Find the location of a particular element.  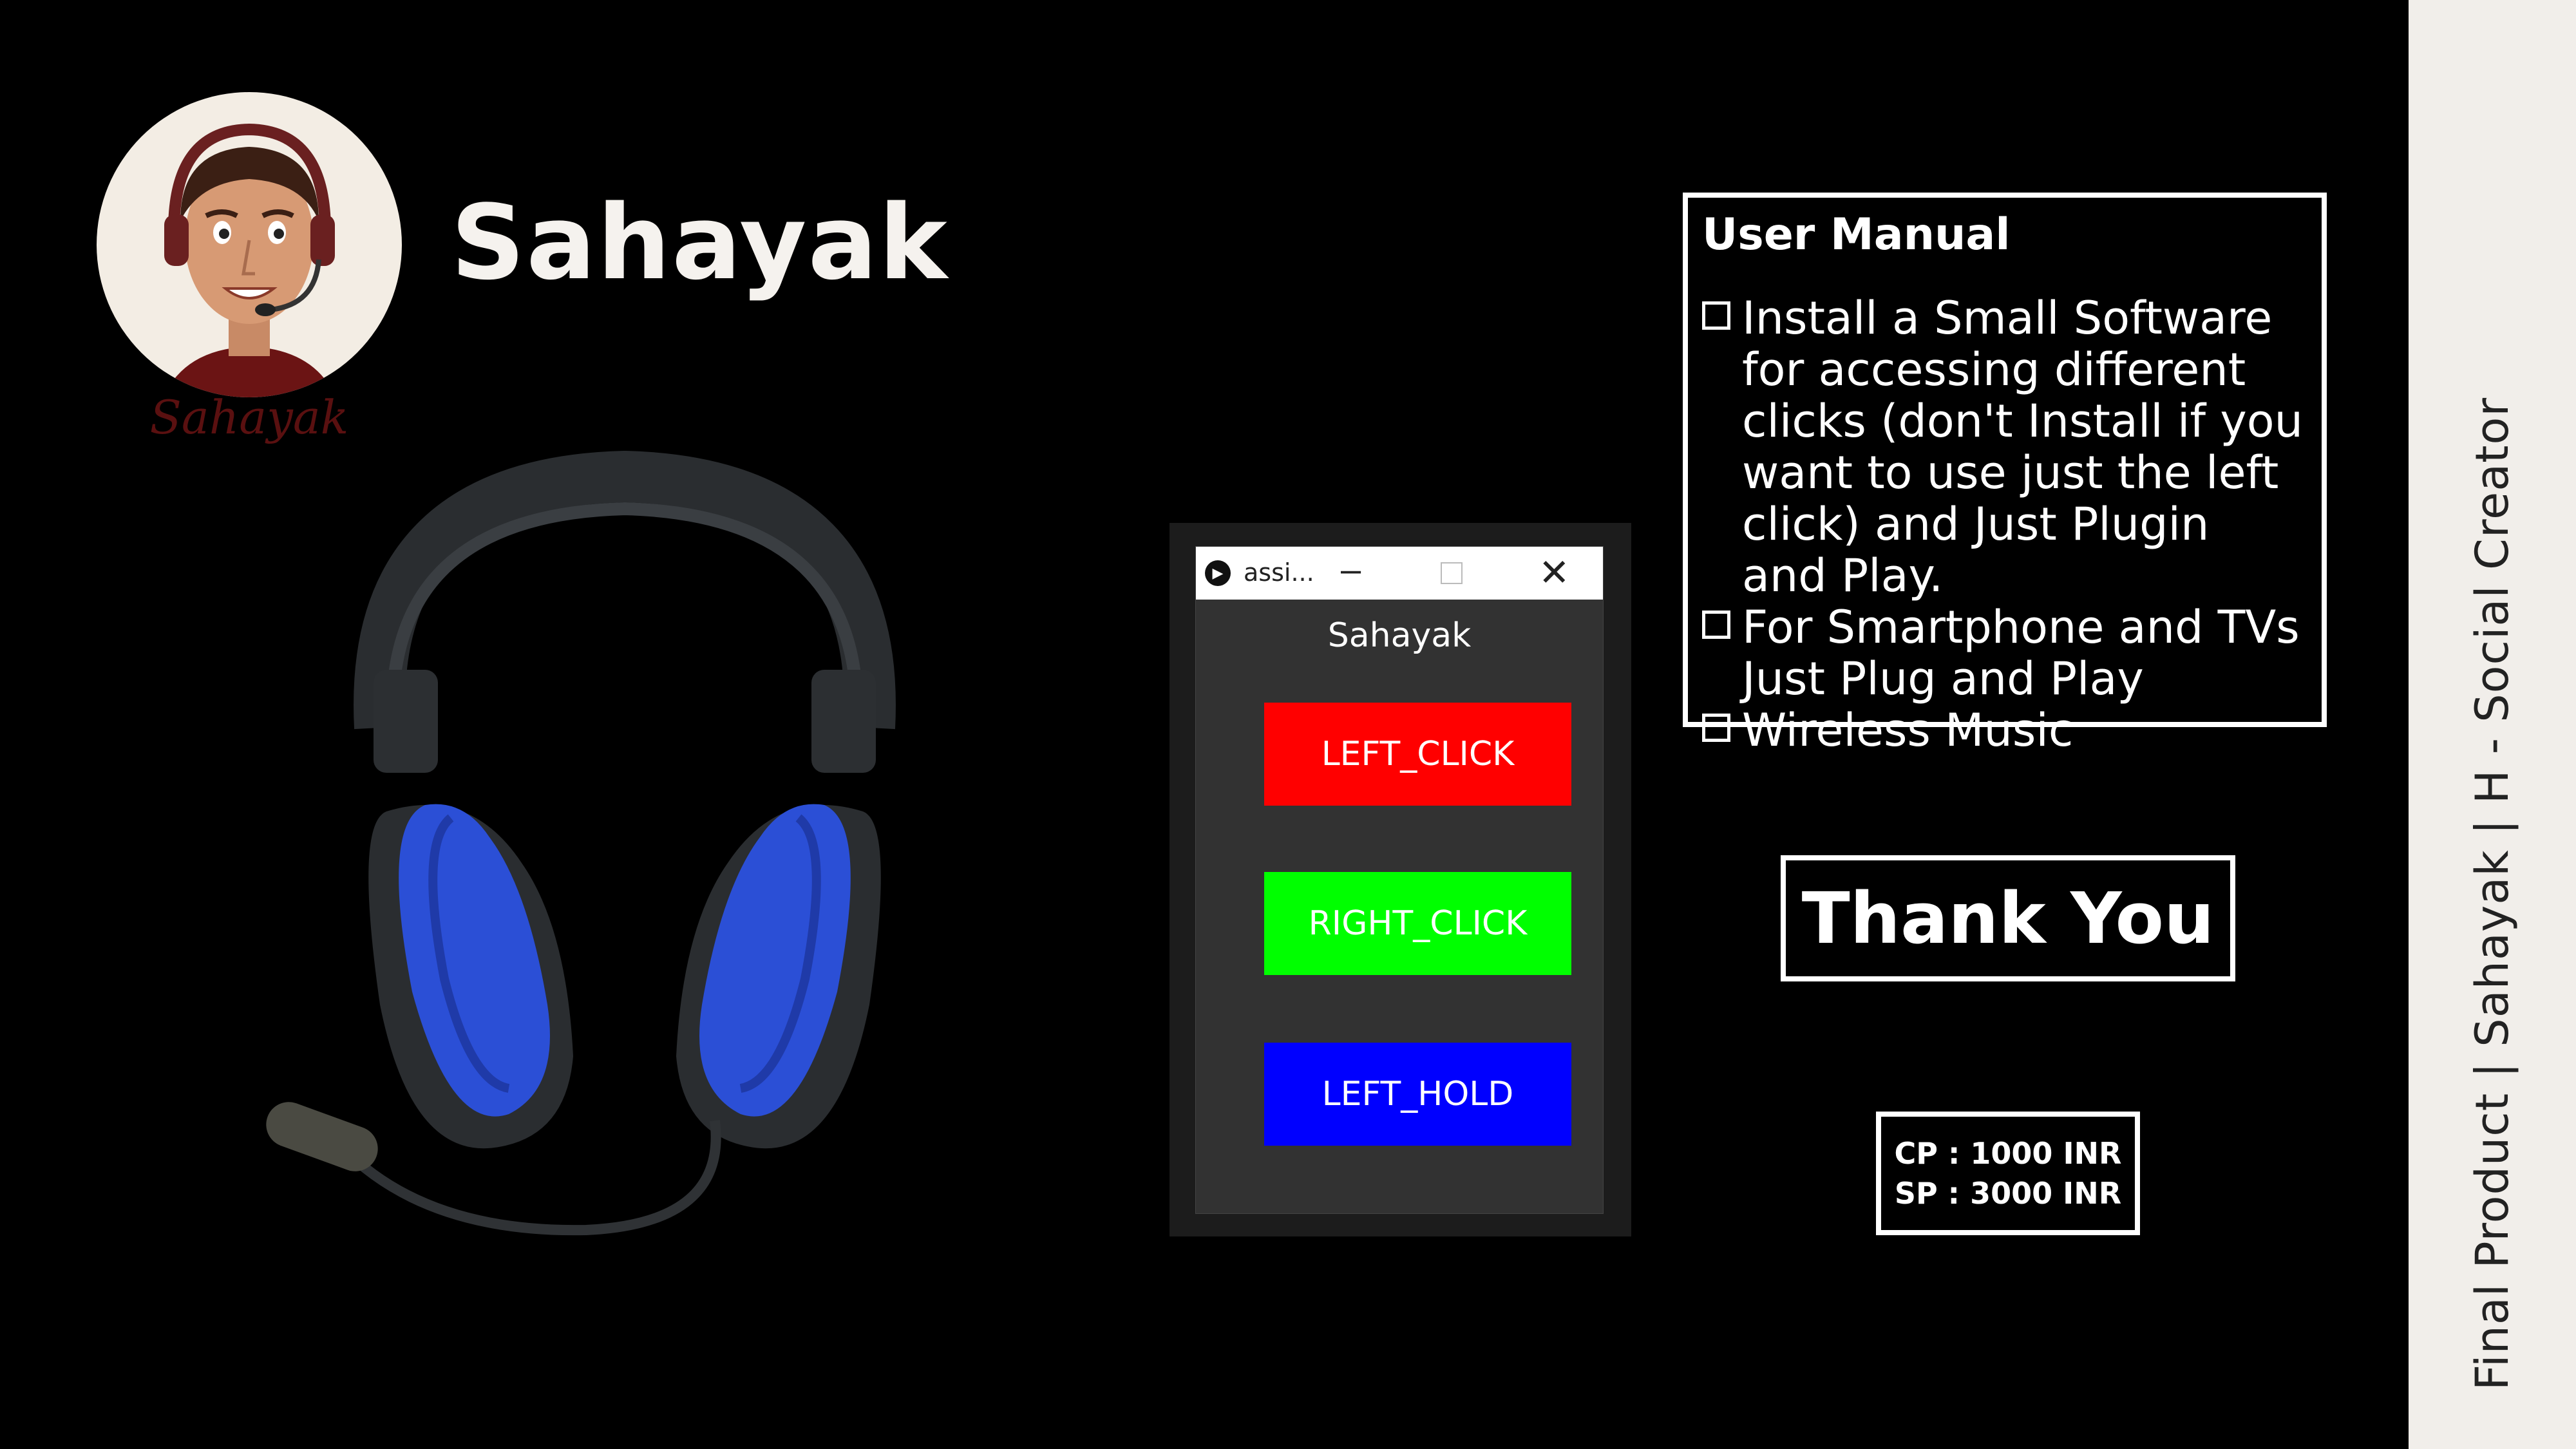

left-hold-button: LEFT_HOLD is located at coordinates (1417, 1094).